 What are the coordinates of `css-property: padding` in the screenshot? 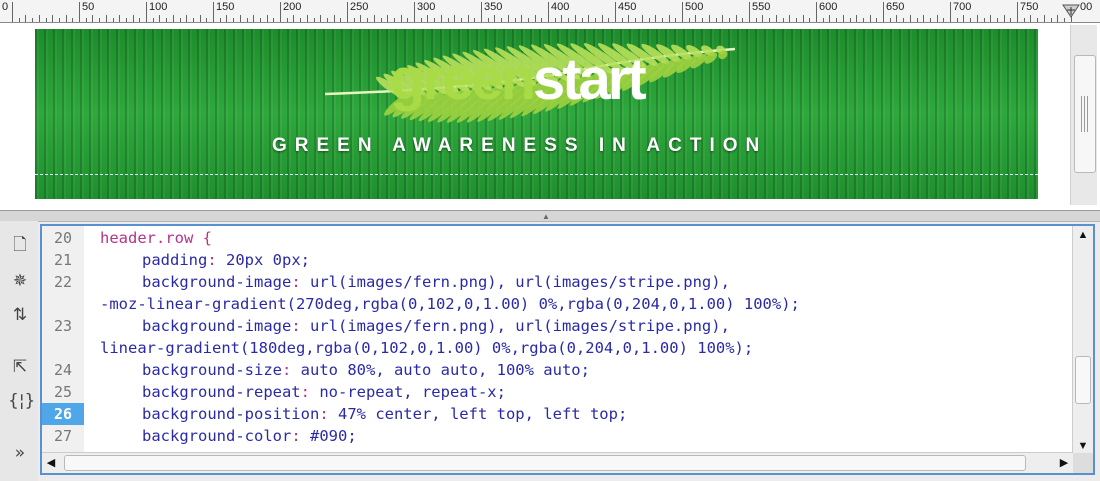 It's located at (175, 260).